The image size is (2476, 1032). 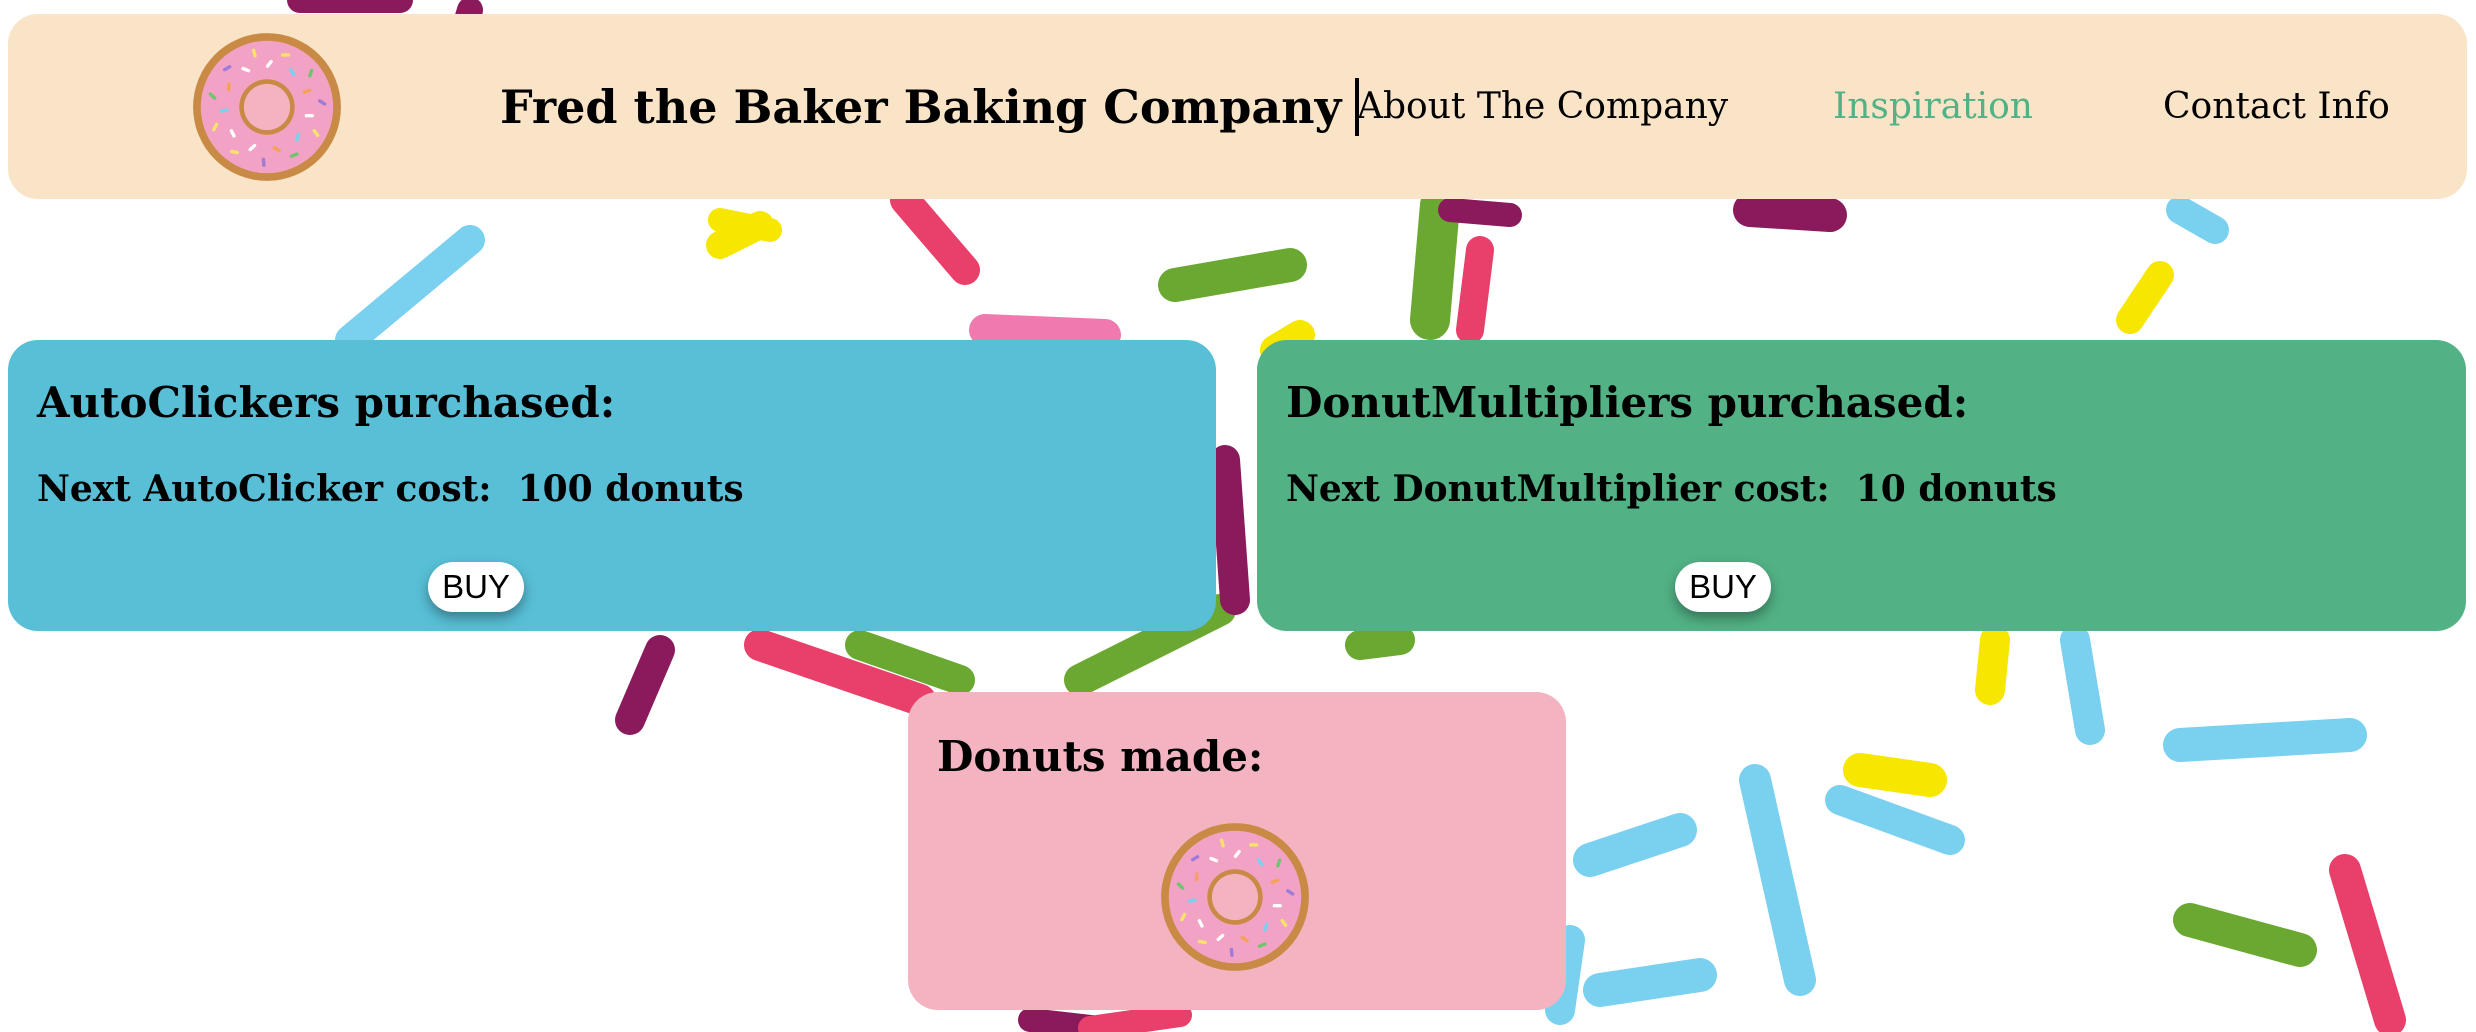 I want to click on buy-multiplier-button: BUY, so click(x=1723, y=587).